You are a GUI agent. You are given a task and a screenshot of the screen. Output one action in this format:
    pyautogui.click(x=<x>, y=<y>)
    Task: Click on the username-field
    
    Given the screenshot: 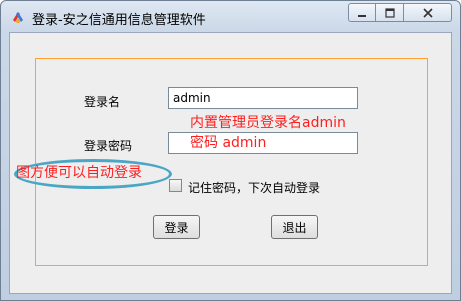 What is the action you would take?
    pyautogui.click(x=263, y=98)
    